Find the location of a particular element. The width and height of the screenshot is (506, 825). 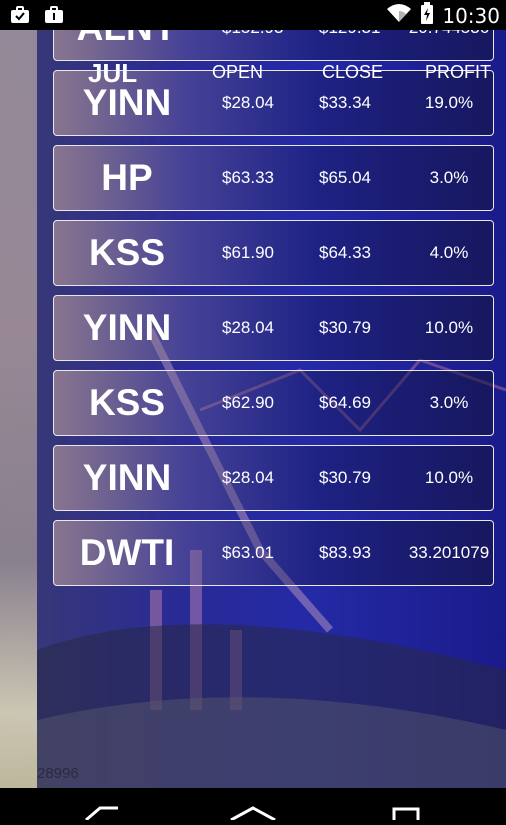

open-price: $62.90 is located at coordinates (248, 402).